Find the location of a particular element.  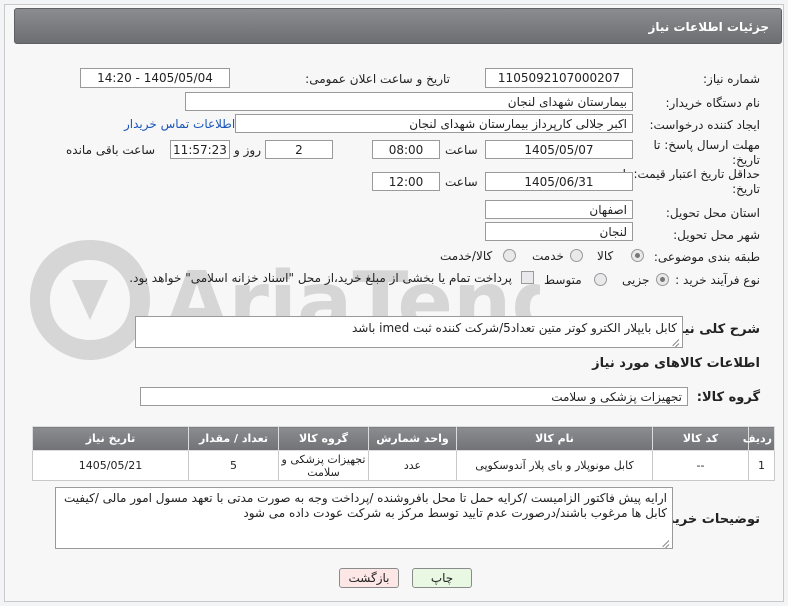

process-type-label: نوع فرآیند خرید : is located at coordinates (717, 280).